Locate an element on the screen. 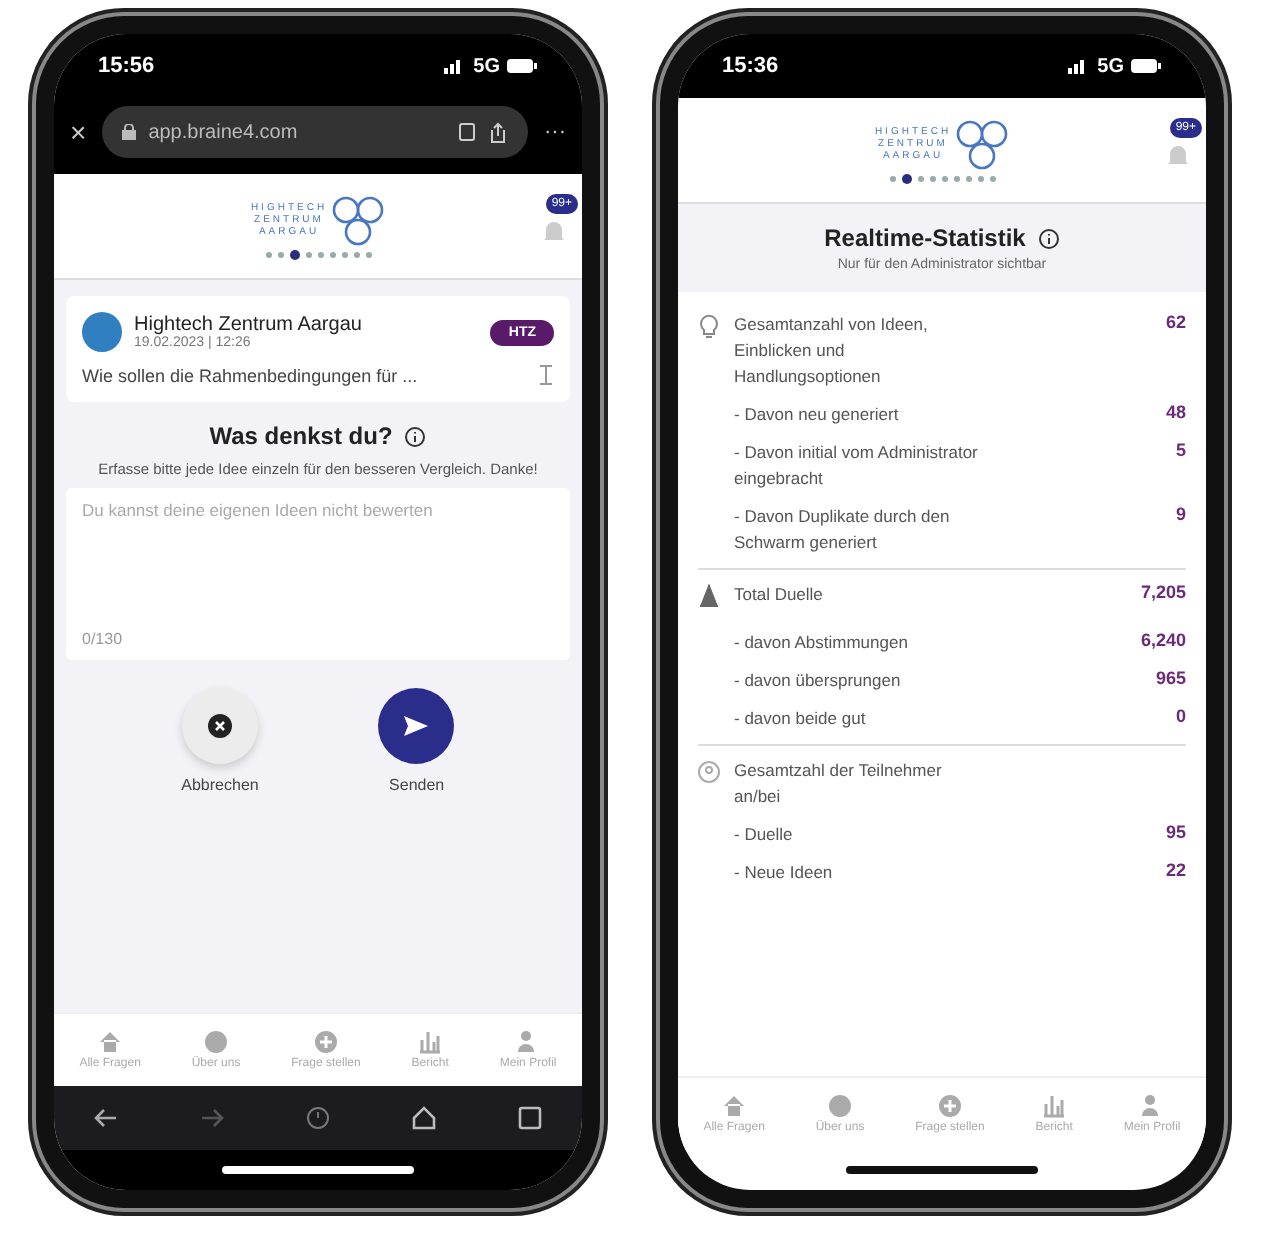  more-button: ··· is located at coordinates (555, 132).